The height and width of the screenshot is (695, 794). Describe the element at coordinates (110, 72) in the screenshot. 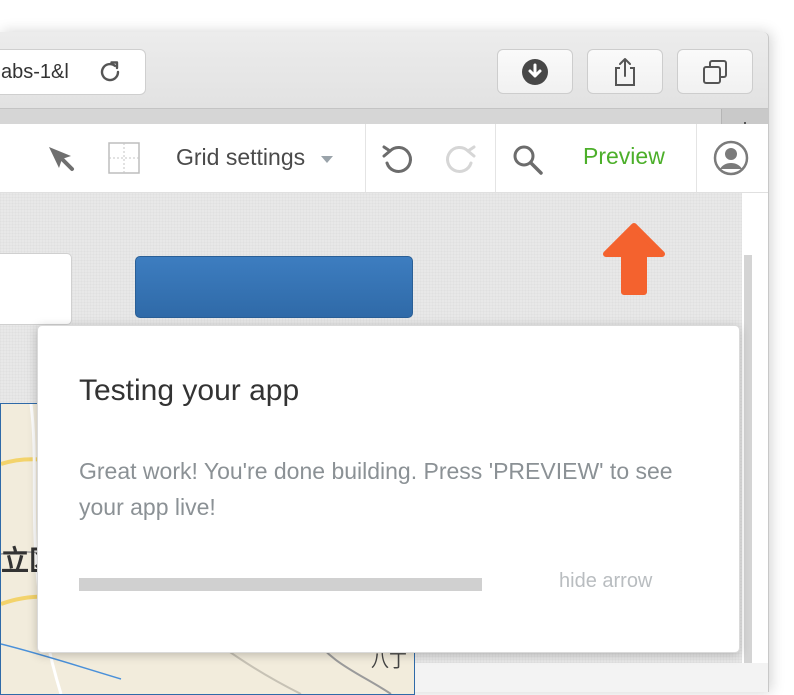

I see `reload-icon` at that location.